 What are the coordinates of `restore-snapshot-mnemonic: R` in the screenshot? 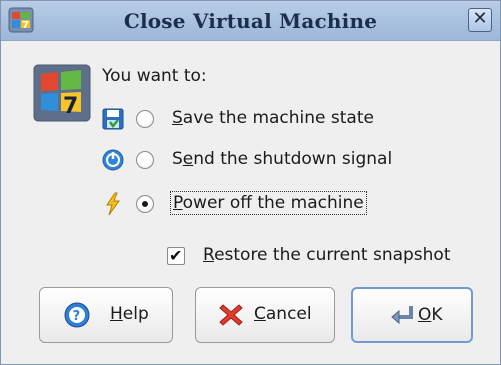 It's located at (209, 255).